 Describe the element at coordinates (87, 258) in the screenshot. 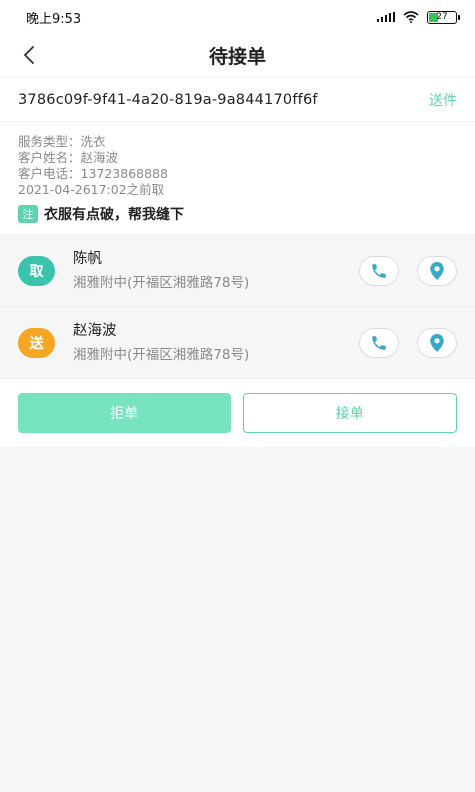

I see `pickup-contact-name: 陈帆` at that location.